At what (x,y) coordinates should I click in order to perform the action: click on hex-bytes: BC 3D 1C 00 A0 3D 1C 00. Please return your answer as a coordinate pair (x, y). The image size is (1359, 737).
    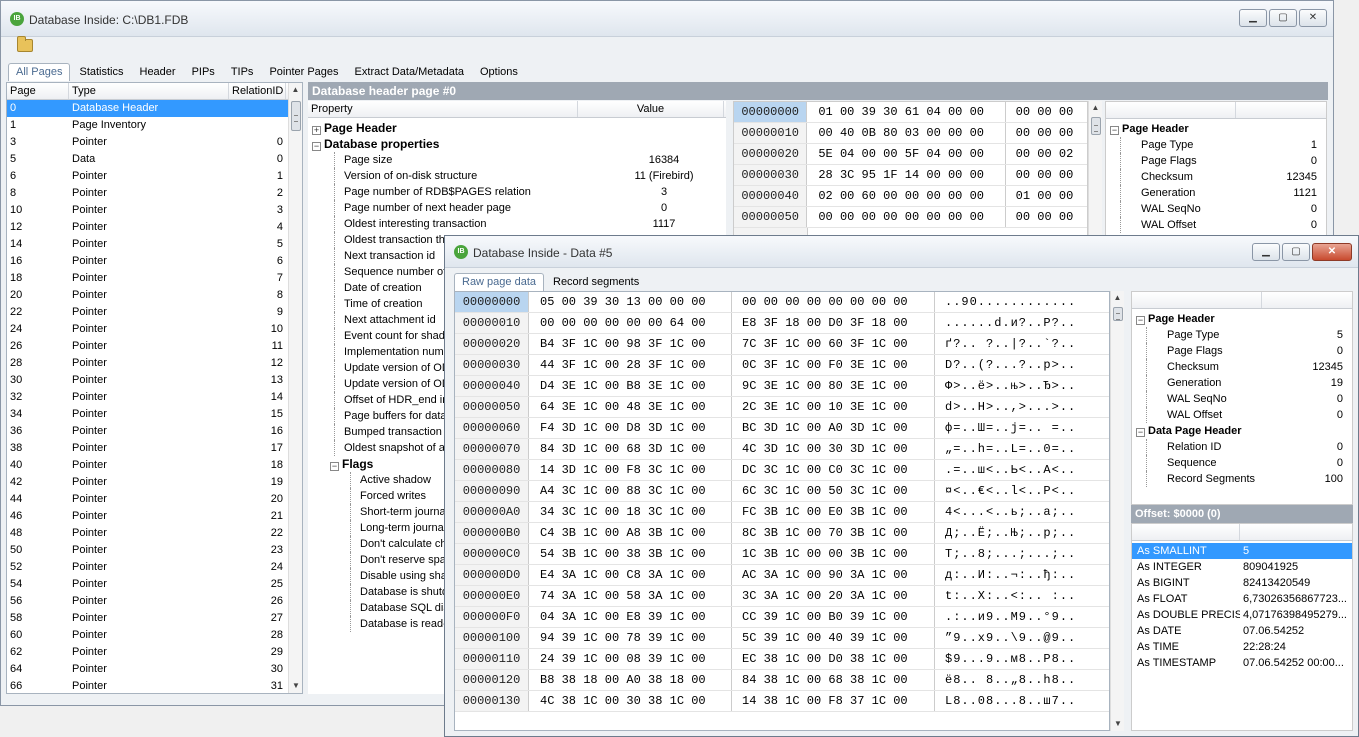
    Looking at the image, I should click on (833, 428).